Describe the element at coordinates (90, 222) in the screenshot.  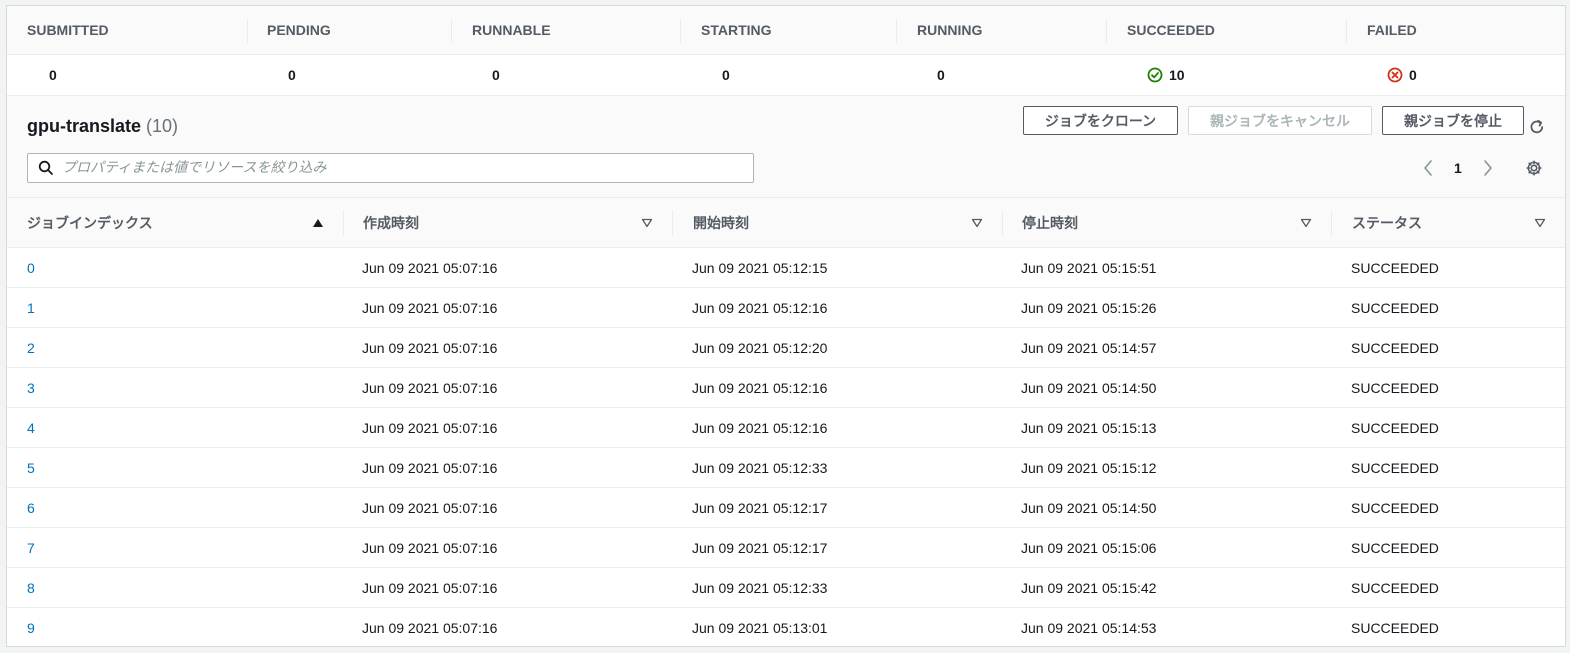
I see `column-header-job-index: ジョブインデックス` at that location.